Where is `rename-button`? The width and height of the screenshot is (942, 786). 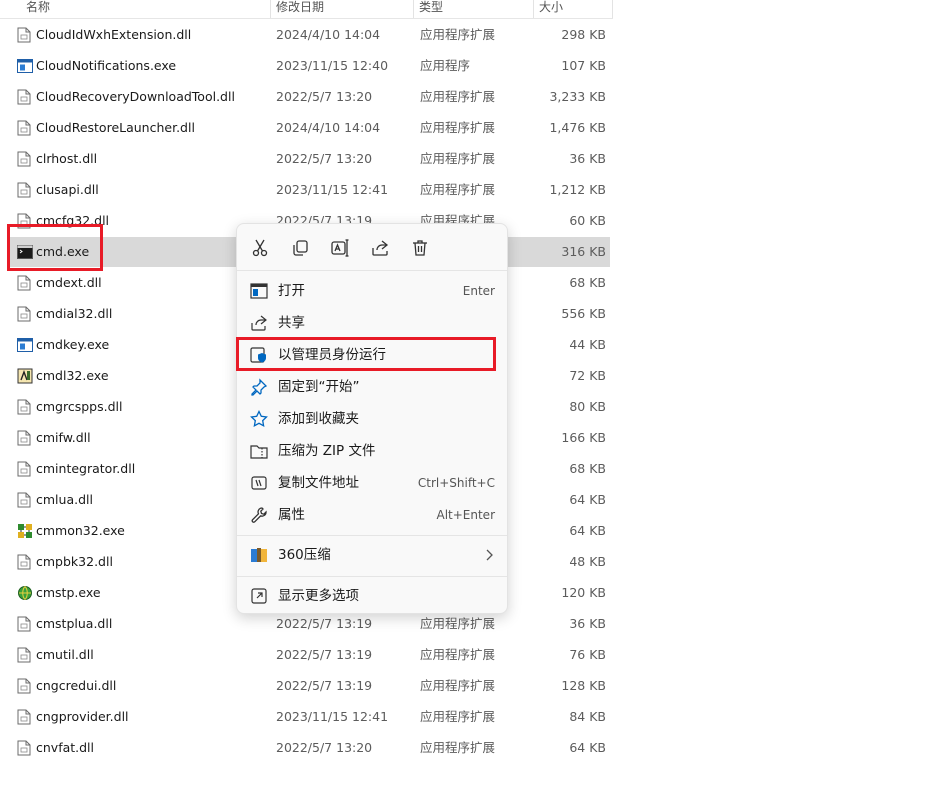
rename-button is located at coordinates (340, 248).